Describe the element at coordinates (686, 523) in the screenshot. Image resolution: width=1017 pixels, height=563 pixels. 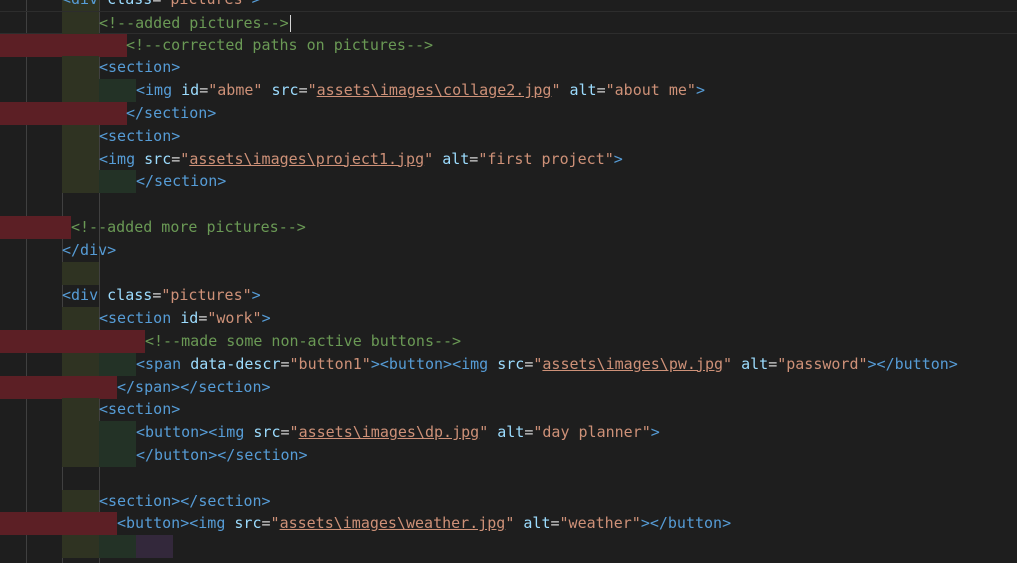
I see `code-token: ></button>` at that location.